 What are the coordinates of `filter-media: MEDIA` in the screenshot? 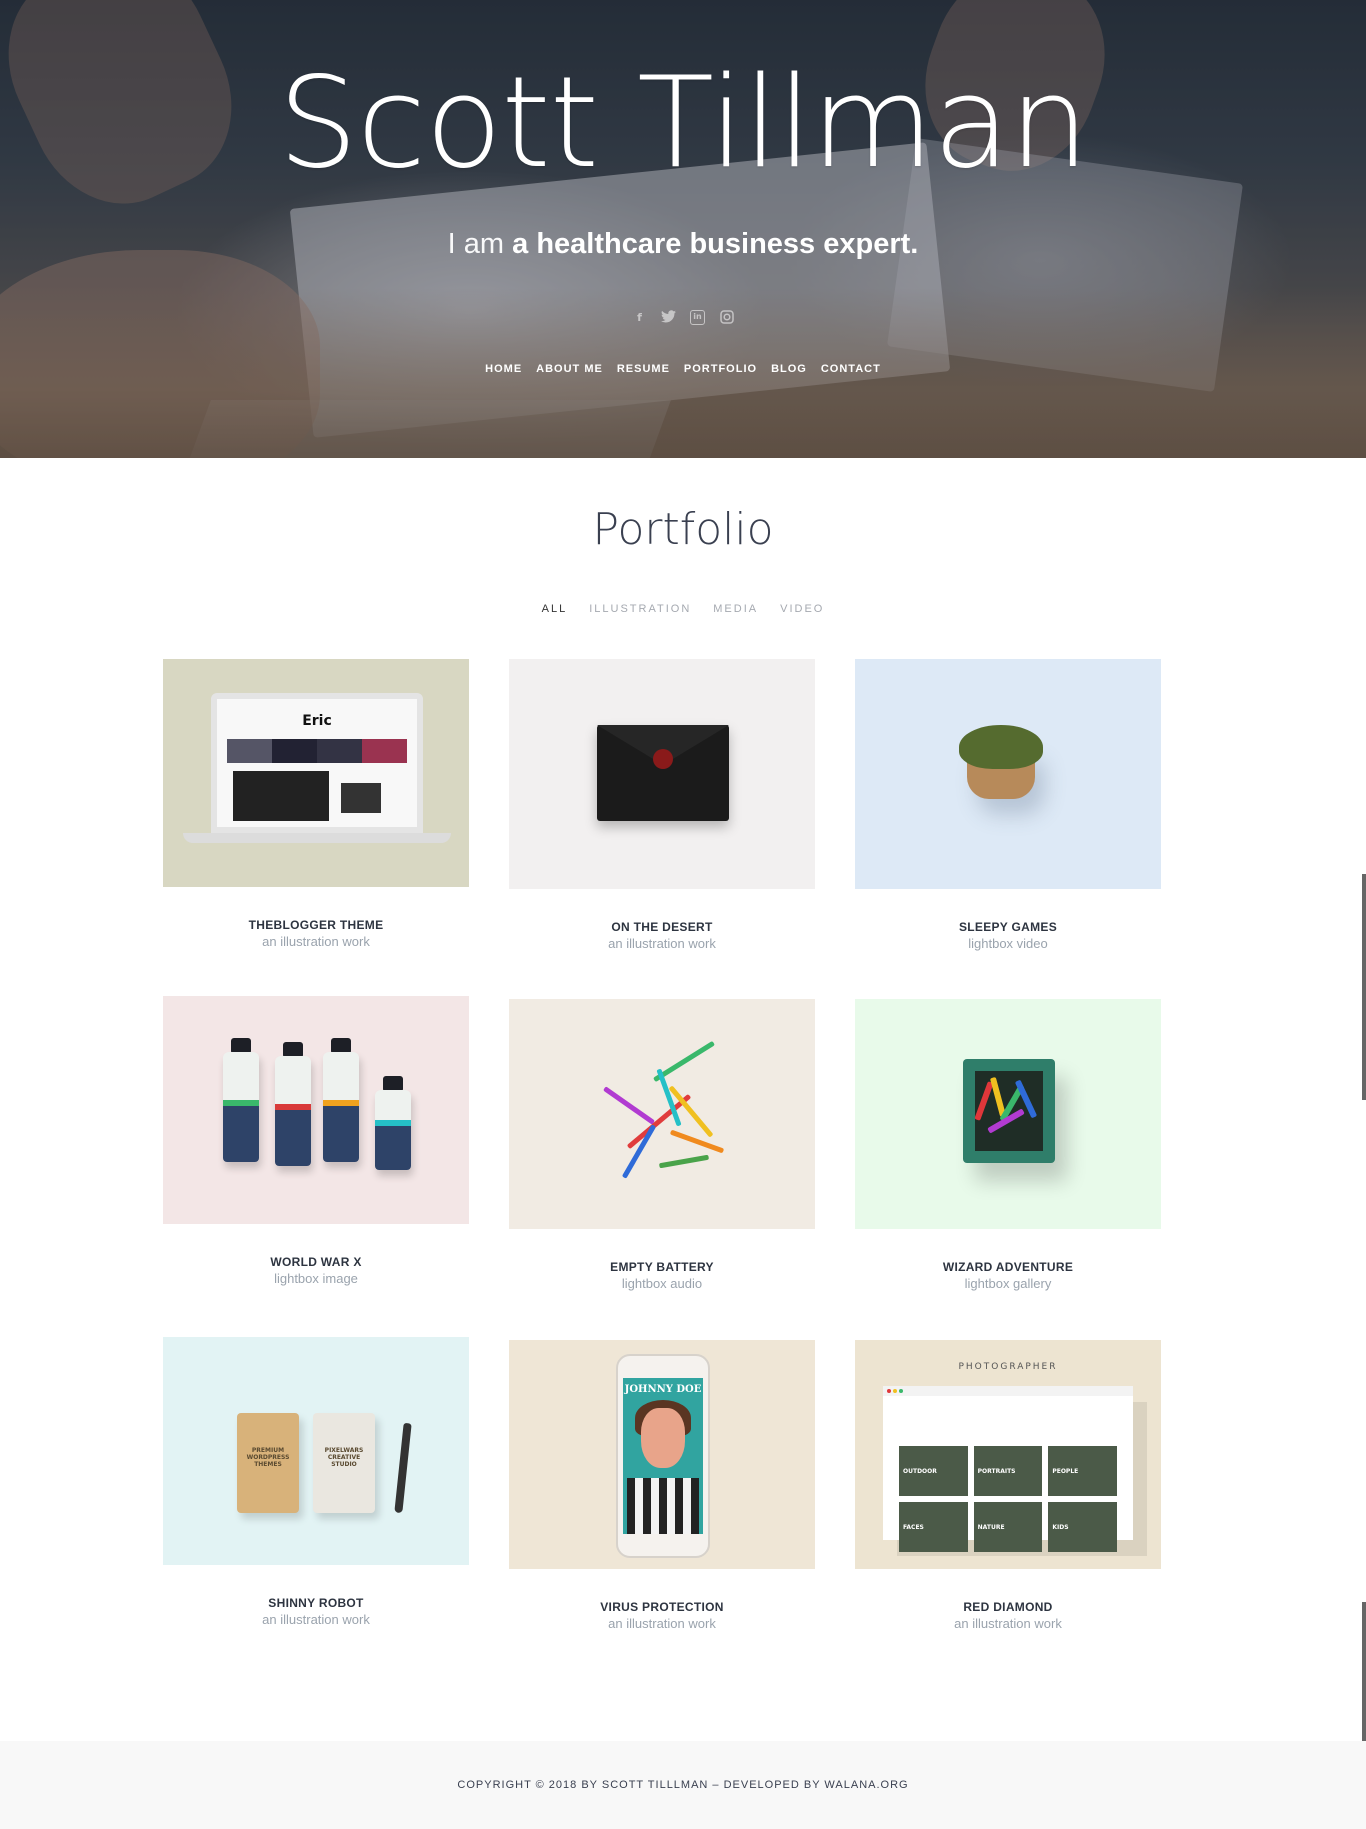 It's located at (735, 609).